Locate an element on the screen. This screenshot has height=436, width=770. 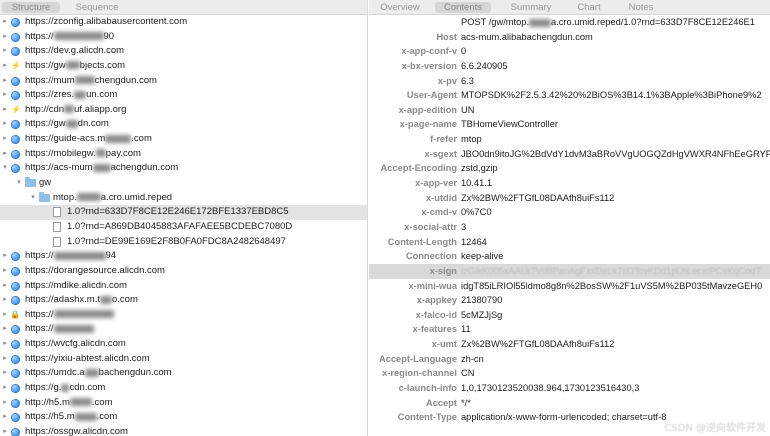
header-row: f-refer mtop is located at coordinates (569, 139).